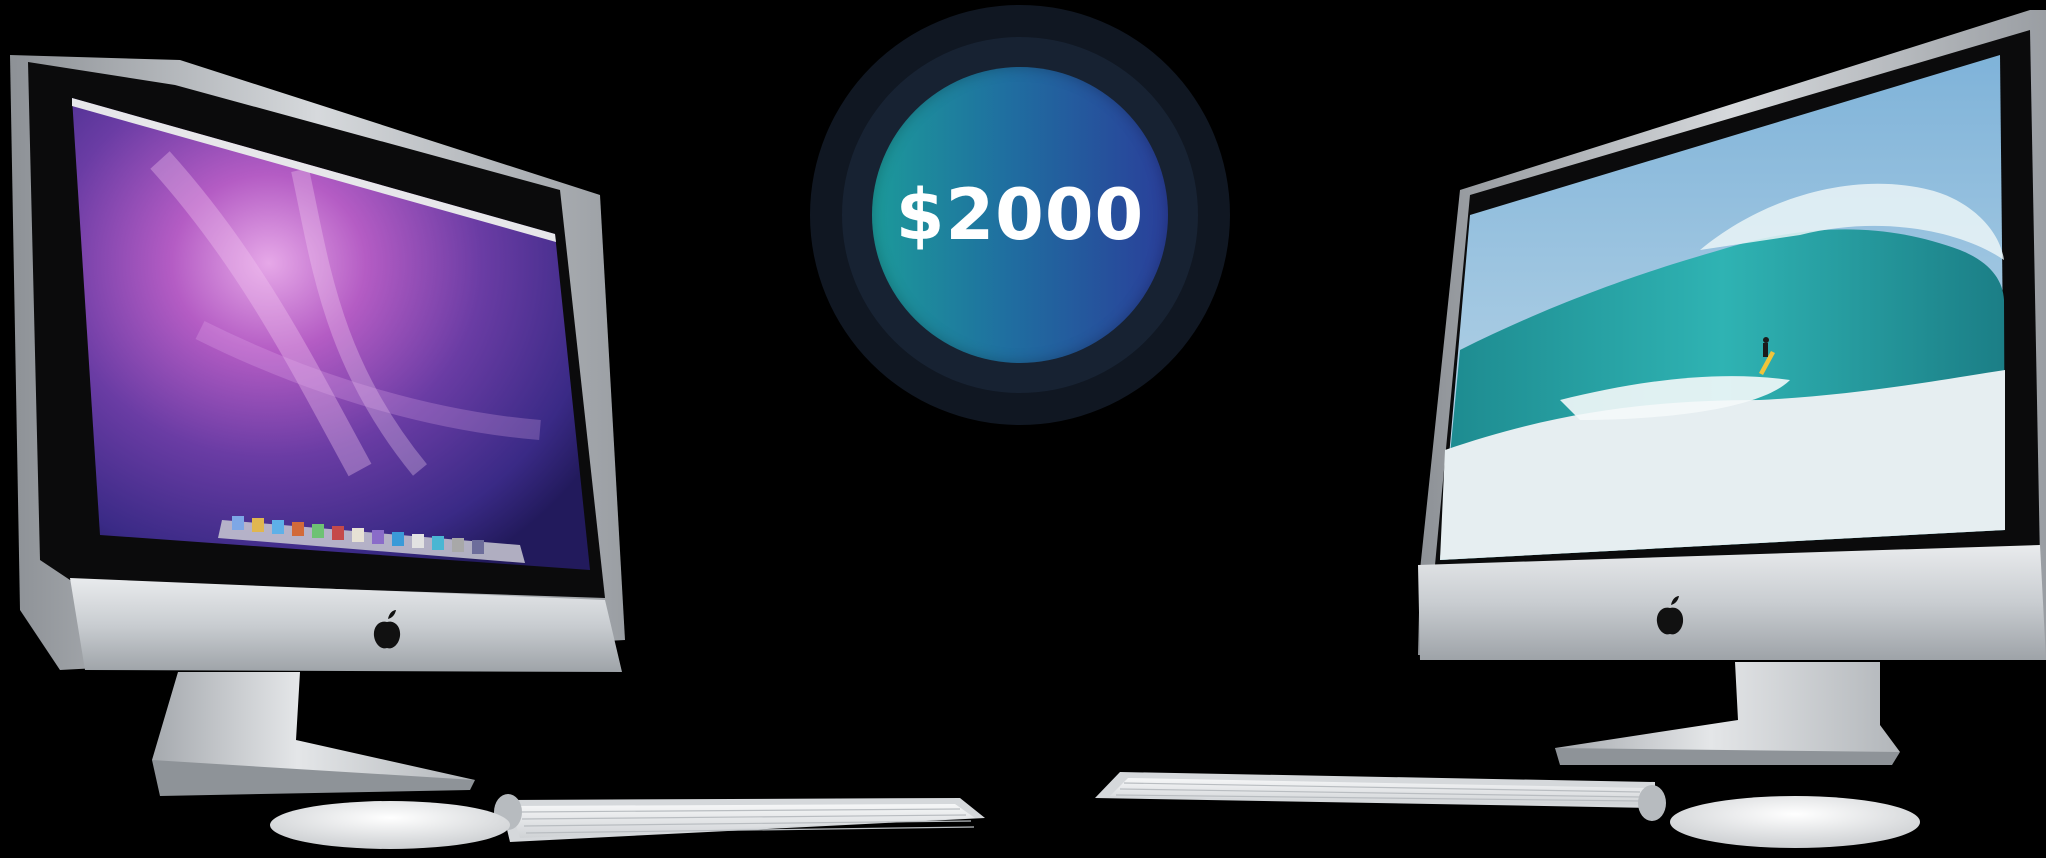 The image size is (2046, 858). I want to click on left-keyboard, so click(739, 818).